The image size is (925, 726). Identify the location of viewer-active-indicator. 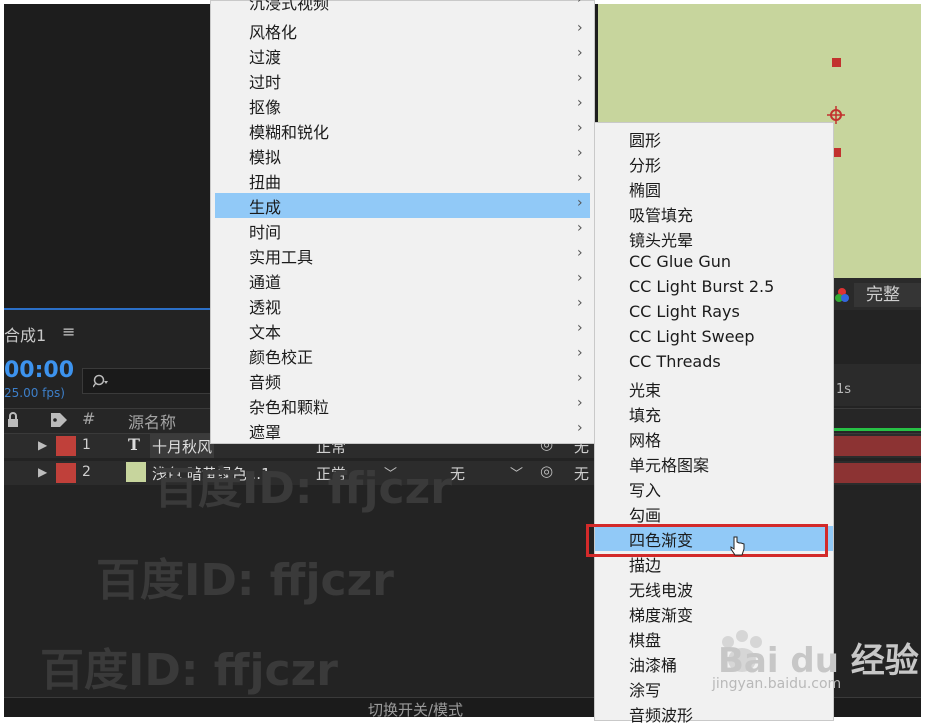
(109, 309).